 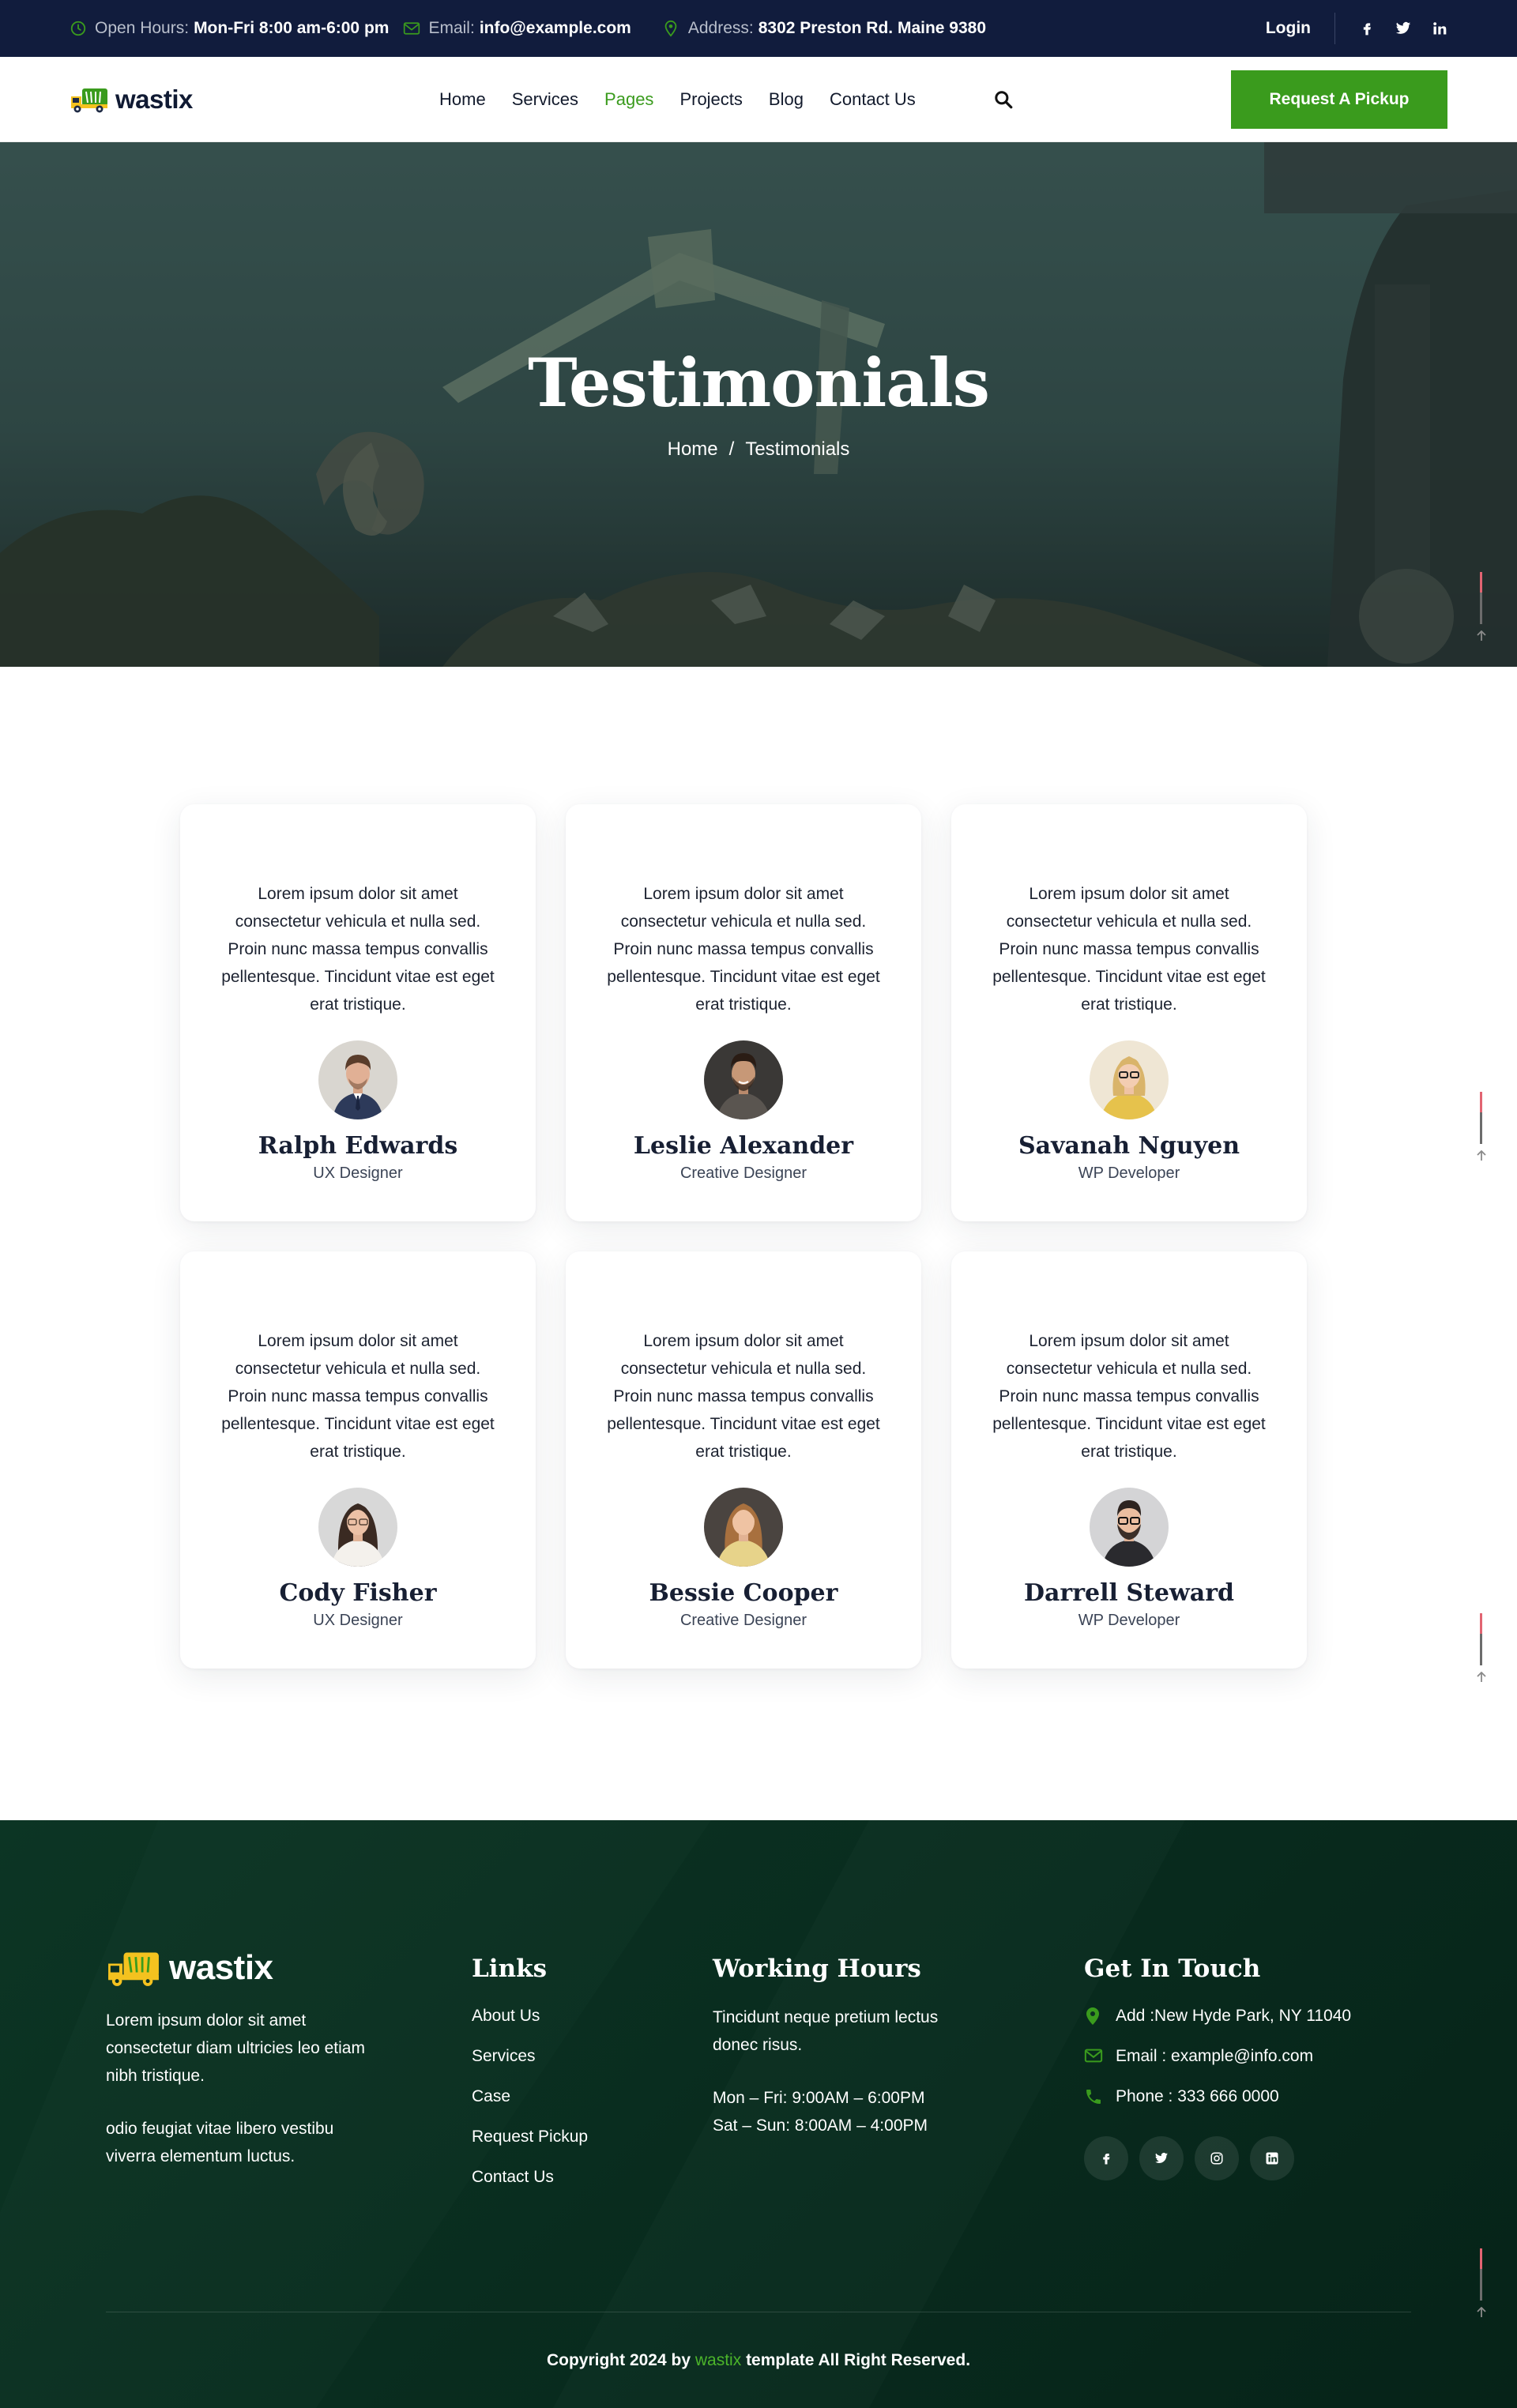 What do you see at coordinates (817, 1969) in the screenshot?
I see `footer-hours-title: Working Hours` at bounding box center [817, 1969].